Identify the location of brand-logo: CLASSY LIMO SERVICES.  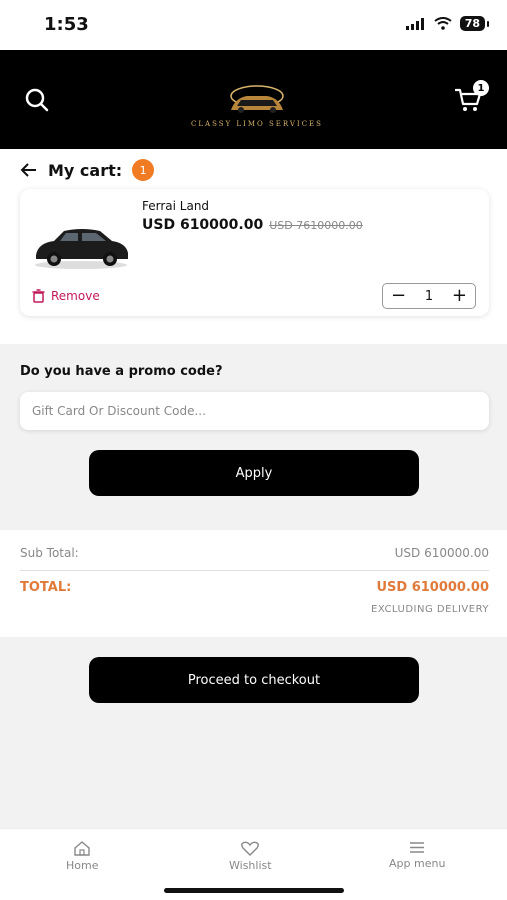
(257, 100).